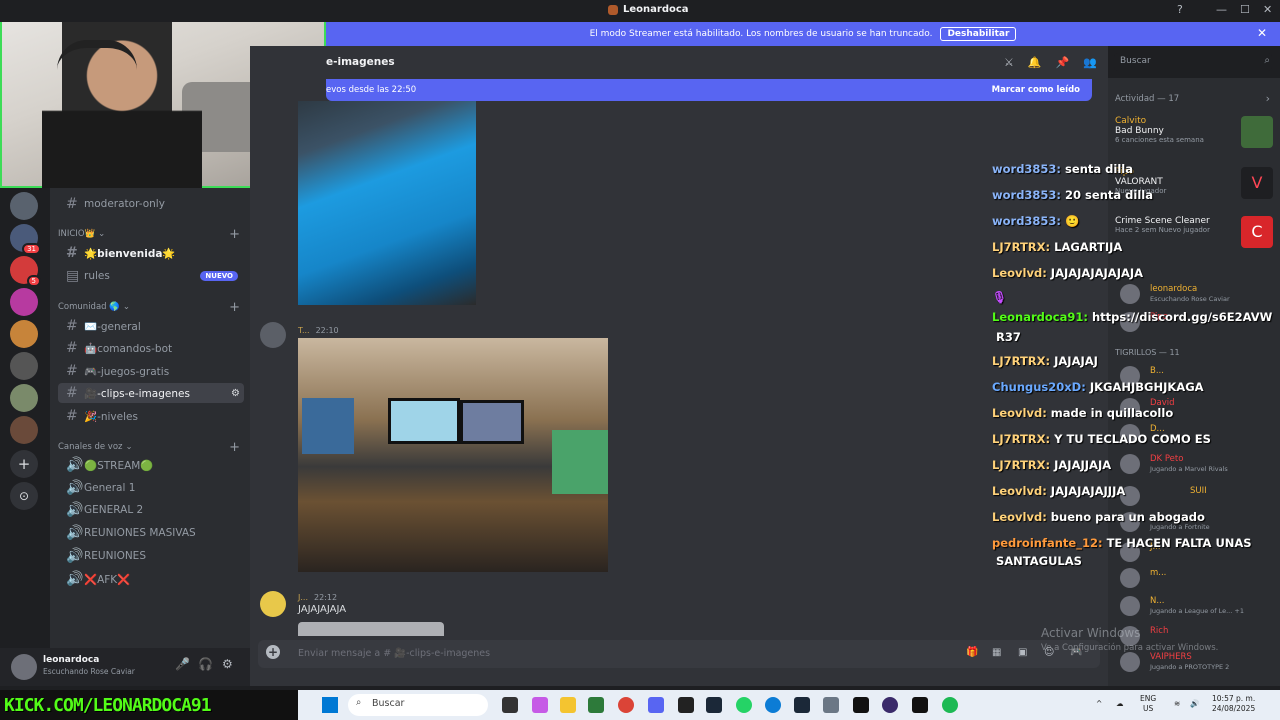 The width and height of the screenshot is (1280, 720). Describe the element at coordinates (1200, 662) in the screenshot. I see `member-item: VAIPHERS Jugando a PROTOTYPE 2` at that location.